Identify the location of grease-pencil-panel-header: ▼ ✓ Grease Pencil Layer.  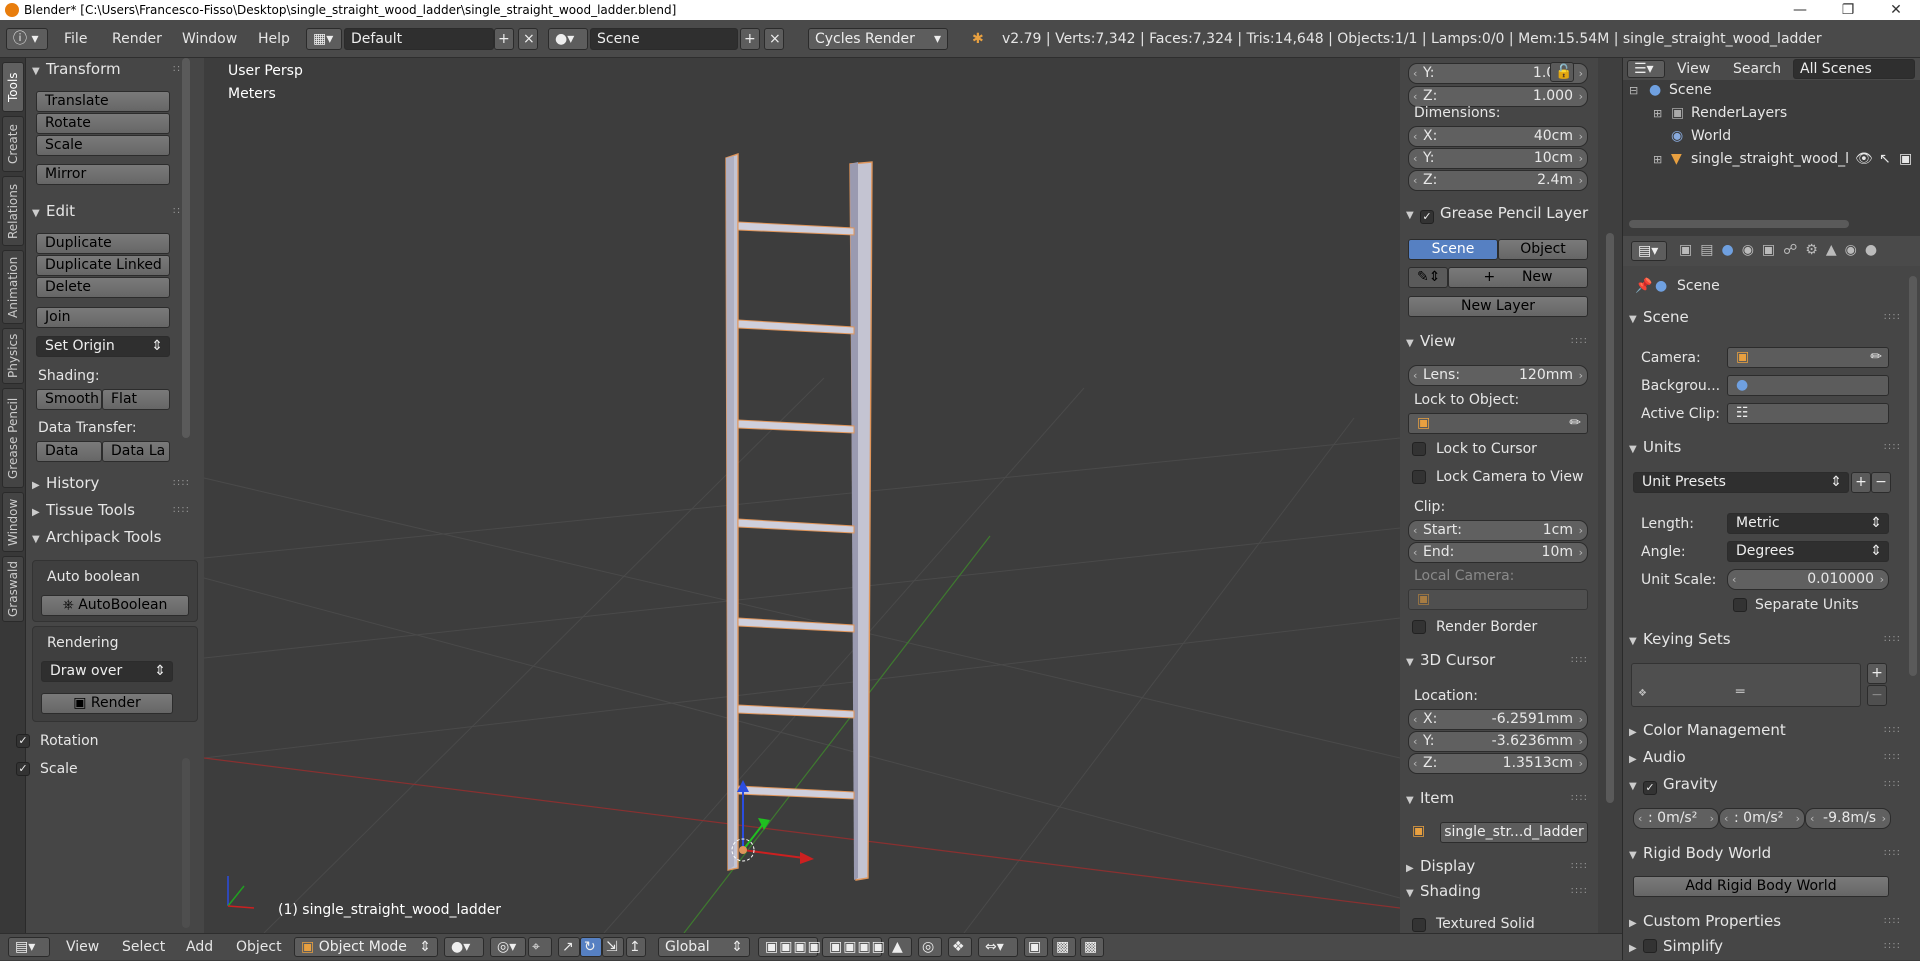
(1504, 213).